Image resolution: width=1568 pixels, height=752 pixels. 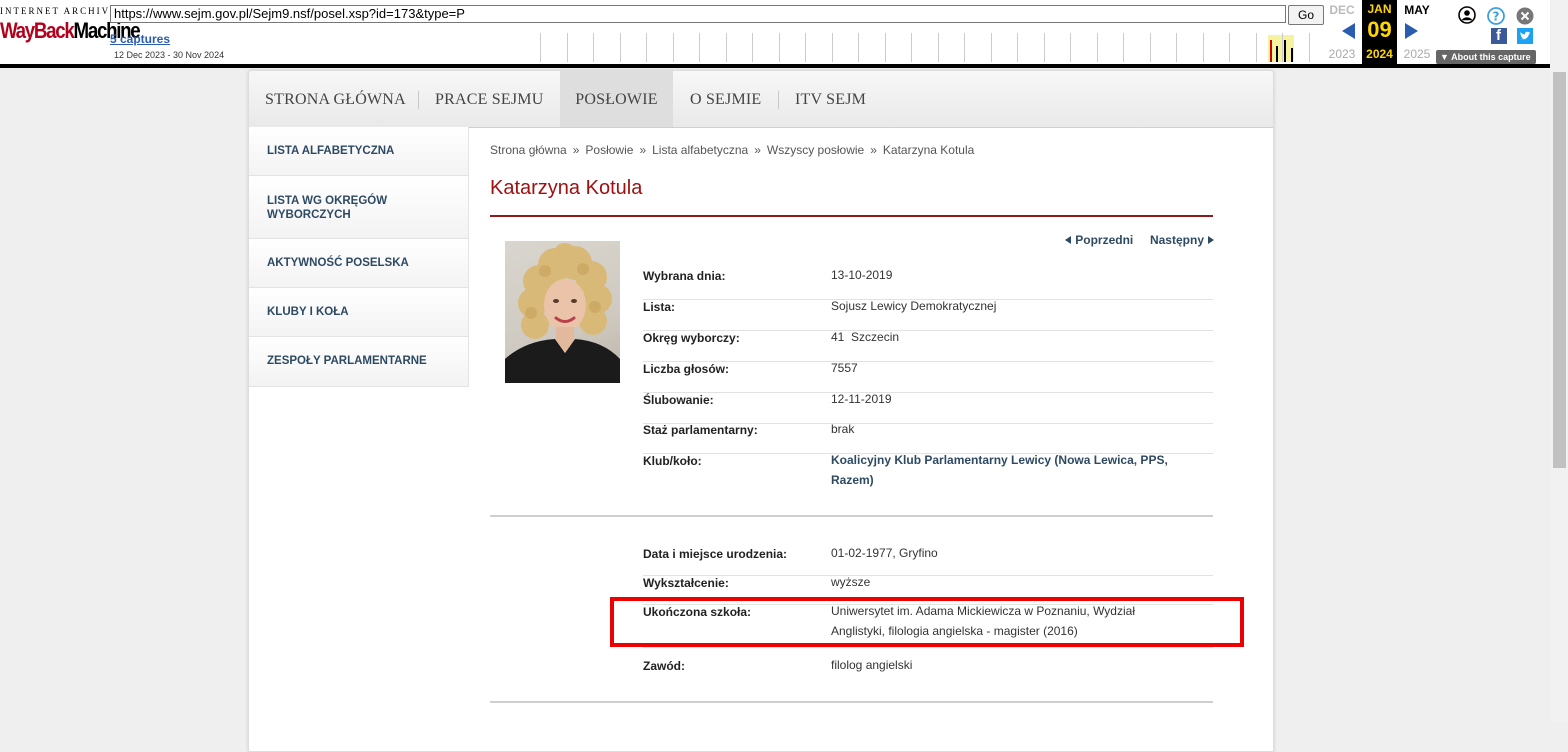 I want to click on wayback-next-month: MAY, so click(x=1417, y=10).